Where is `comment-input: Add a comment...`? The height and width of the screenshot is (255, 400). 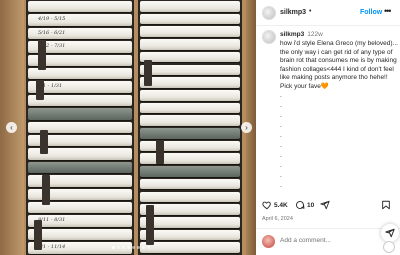
comment-input: Add a comment... is located at coordinates (305, 240).